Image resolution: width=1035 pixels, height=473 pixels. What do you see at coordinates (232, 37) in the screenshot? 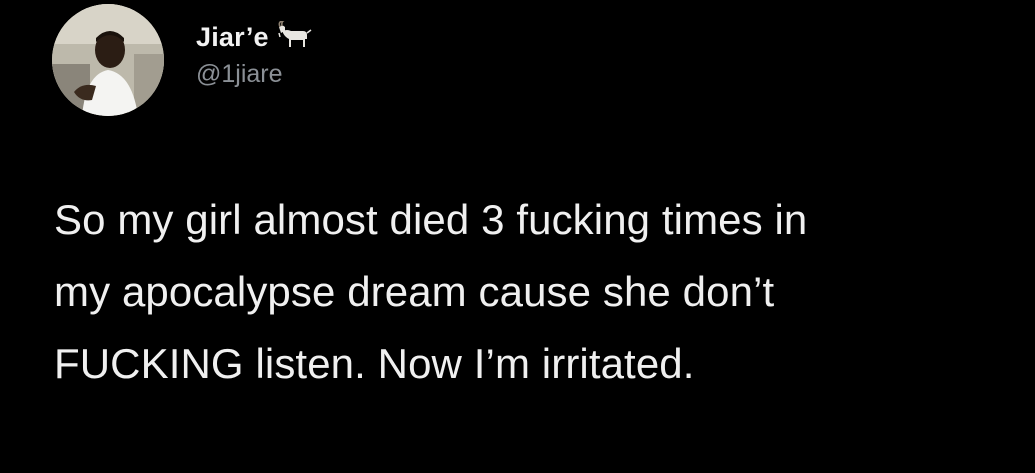
I see `display-name: Jiar’e` at bounding box center [232, 37].